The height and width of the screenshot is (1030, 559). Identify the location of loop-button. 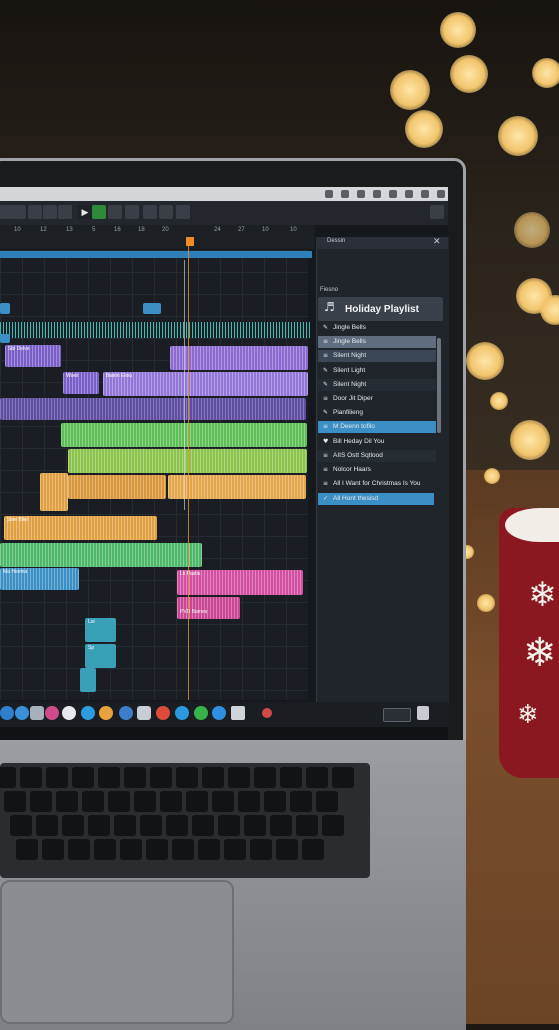
(132, 212).